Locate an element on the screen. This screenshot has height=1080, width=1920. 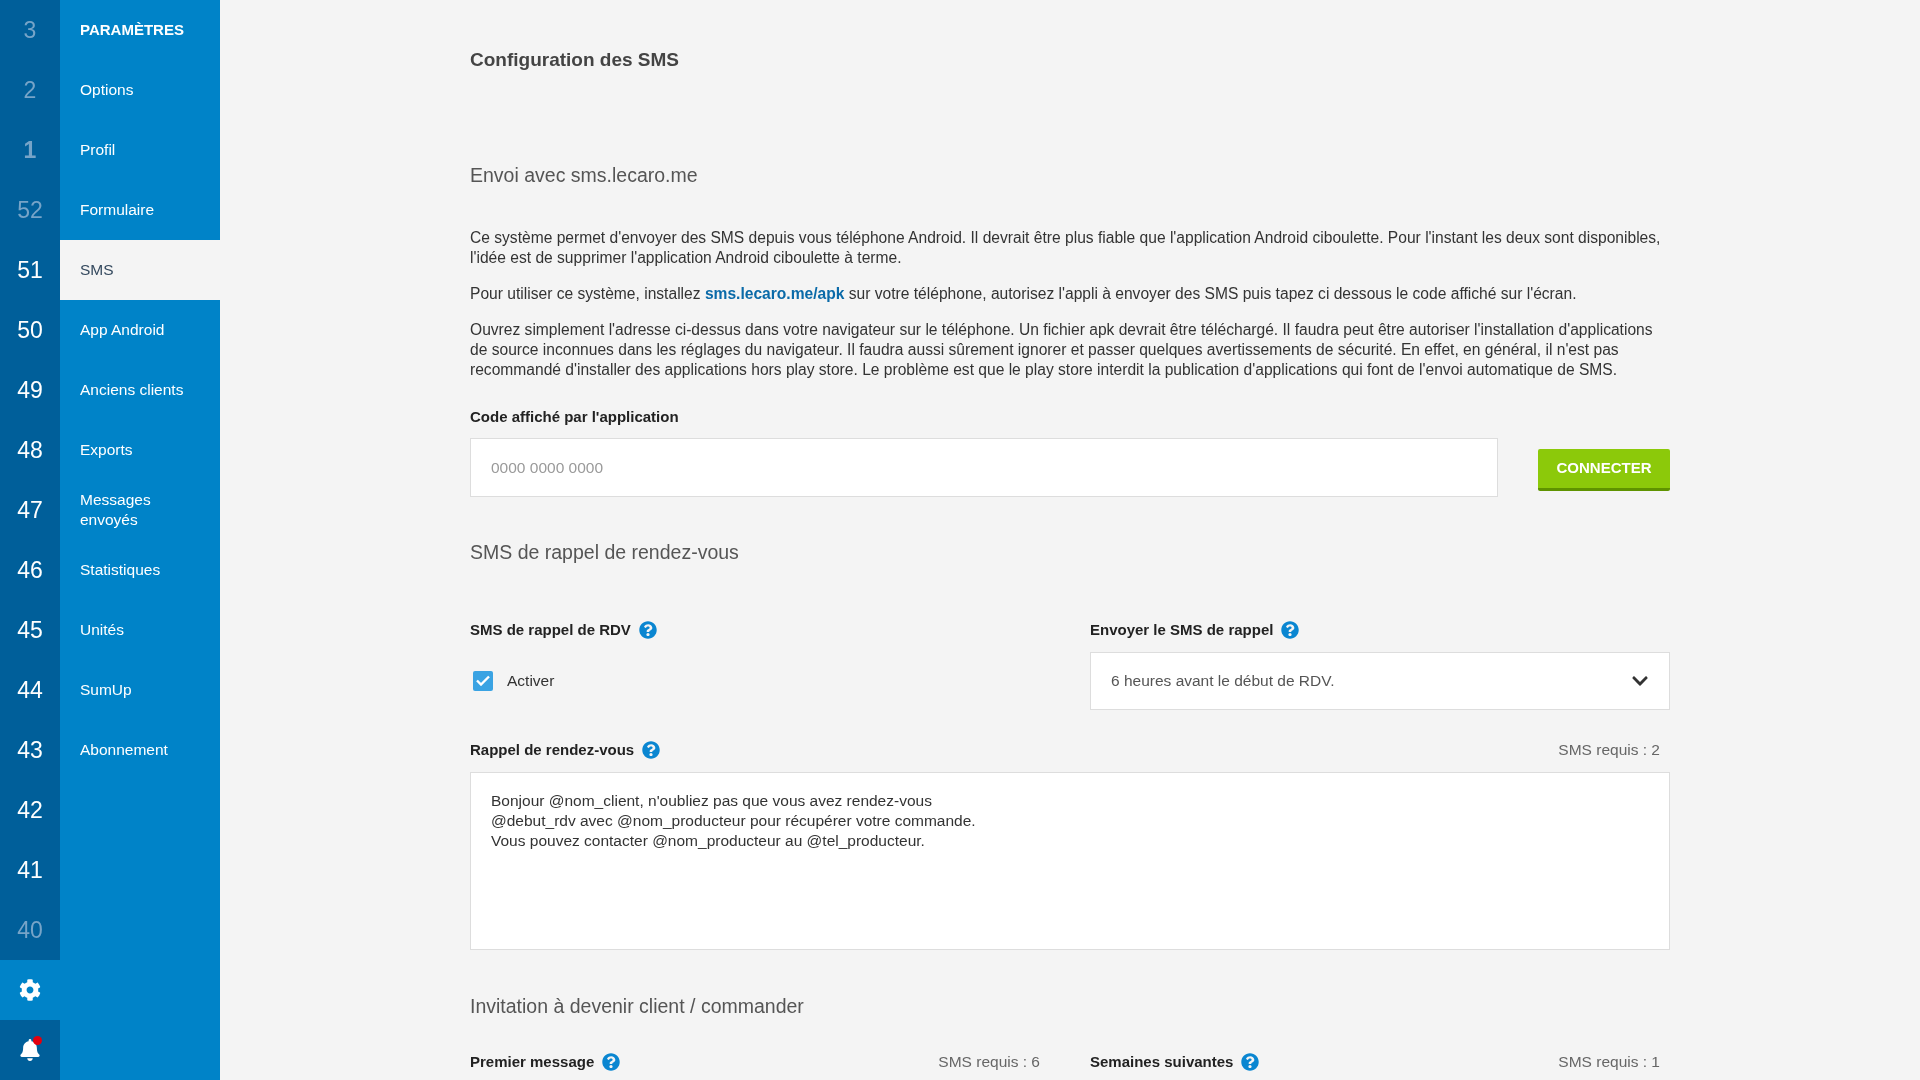
nav-item: Options is located at coordinates (140, 90).